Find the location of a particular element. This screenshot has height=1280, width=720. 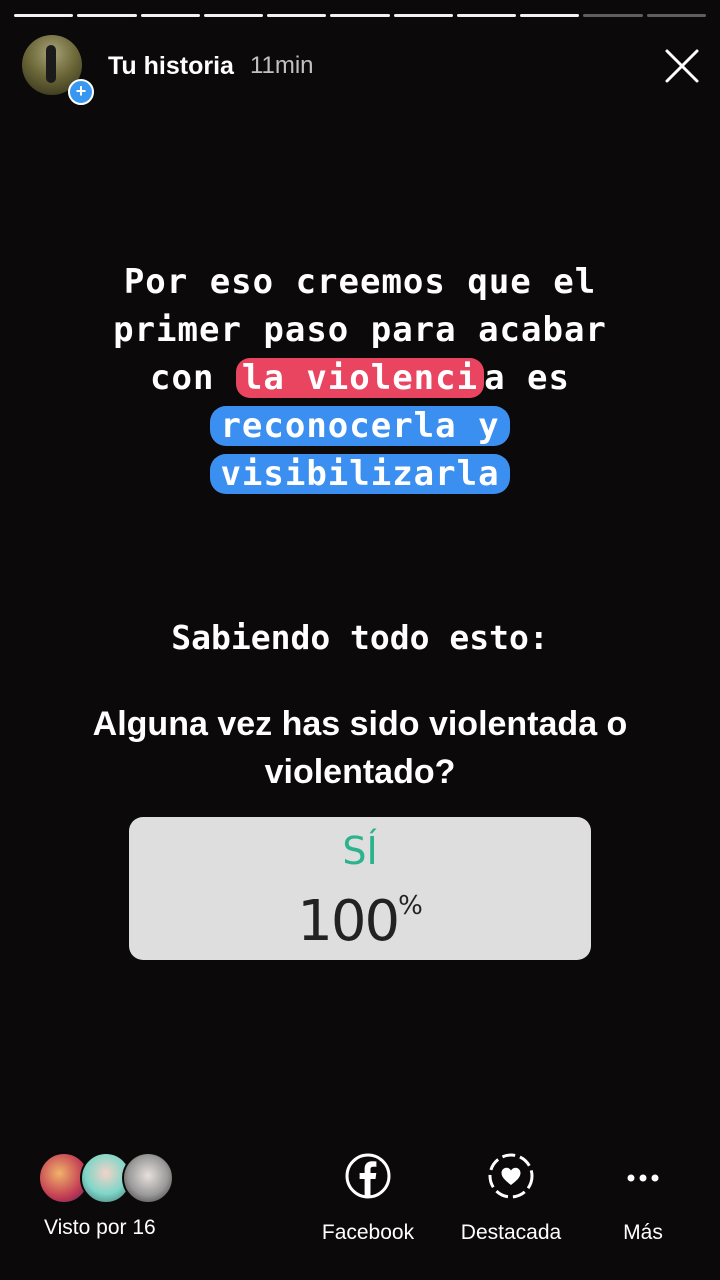

red-highlight-text: la violenci is located at coordinates (360, 378).